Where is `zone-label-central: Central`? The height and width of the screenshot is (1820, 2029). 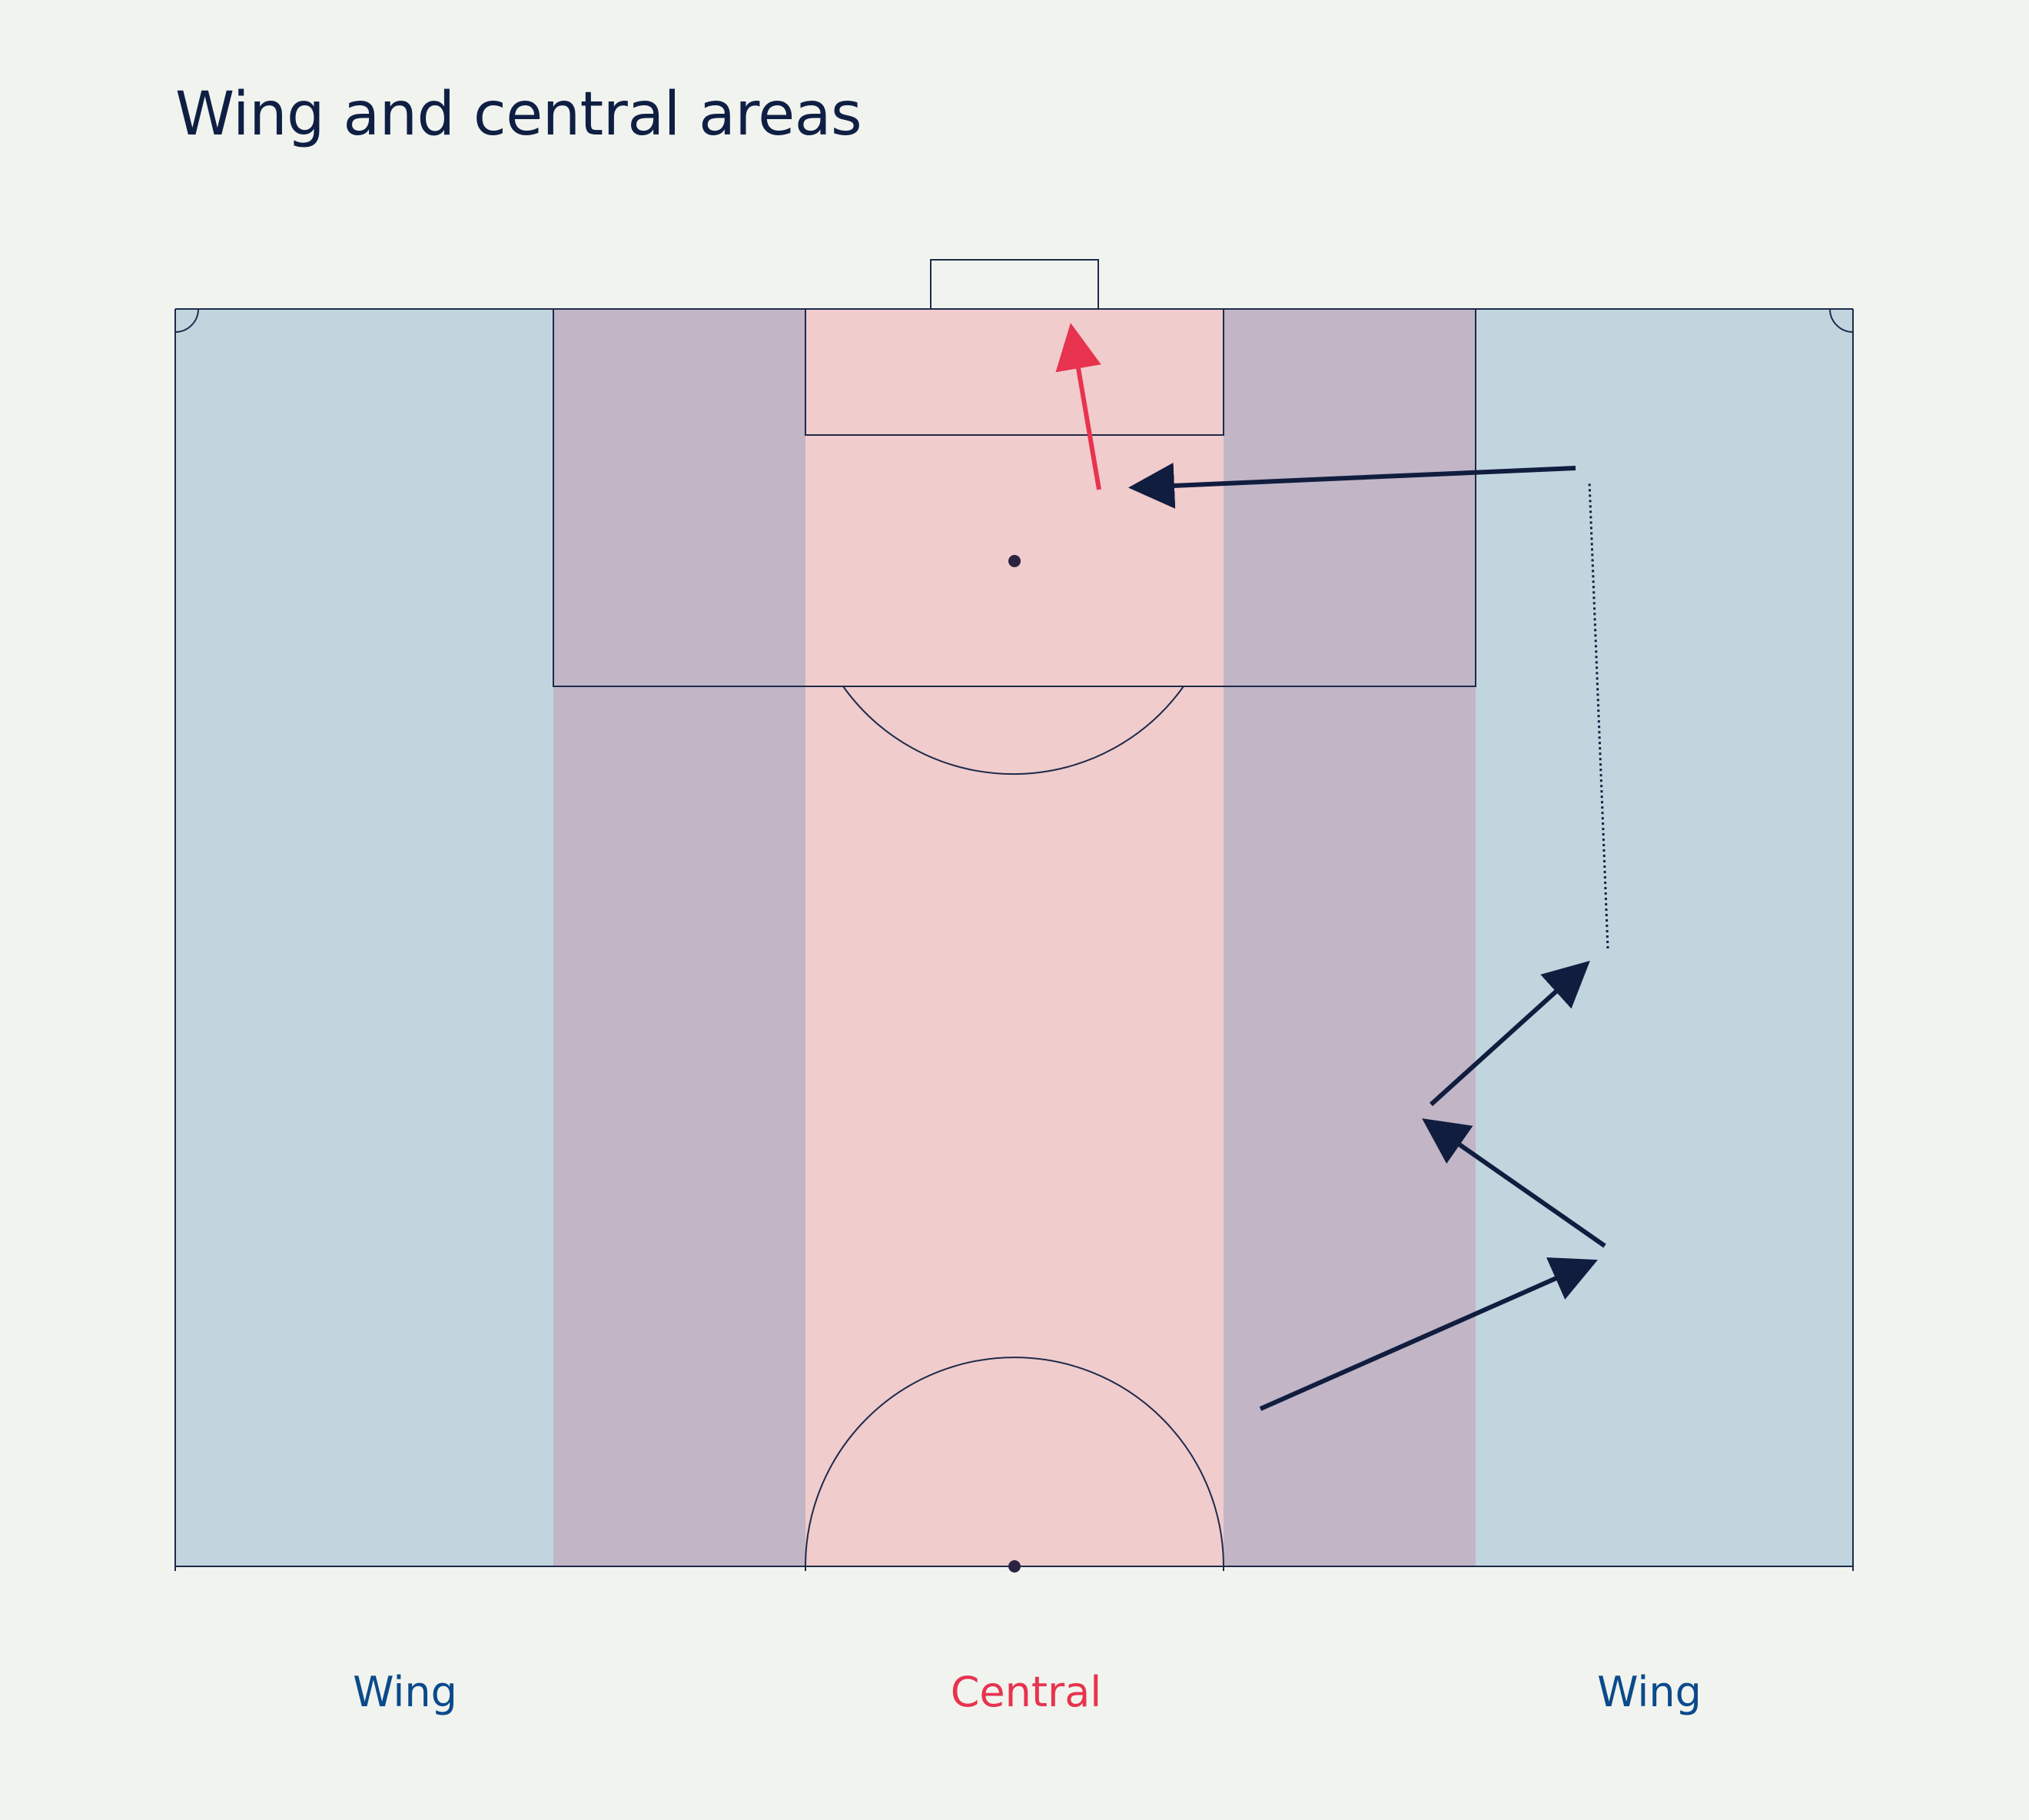 zone-label-central: Central is located at coordinates (1026, 1692).